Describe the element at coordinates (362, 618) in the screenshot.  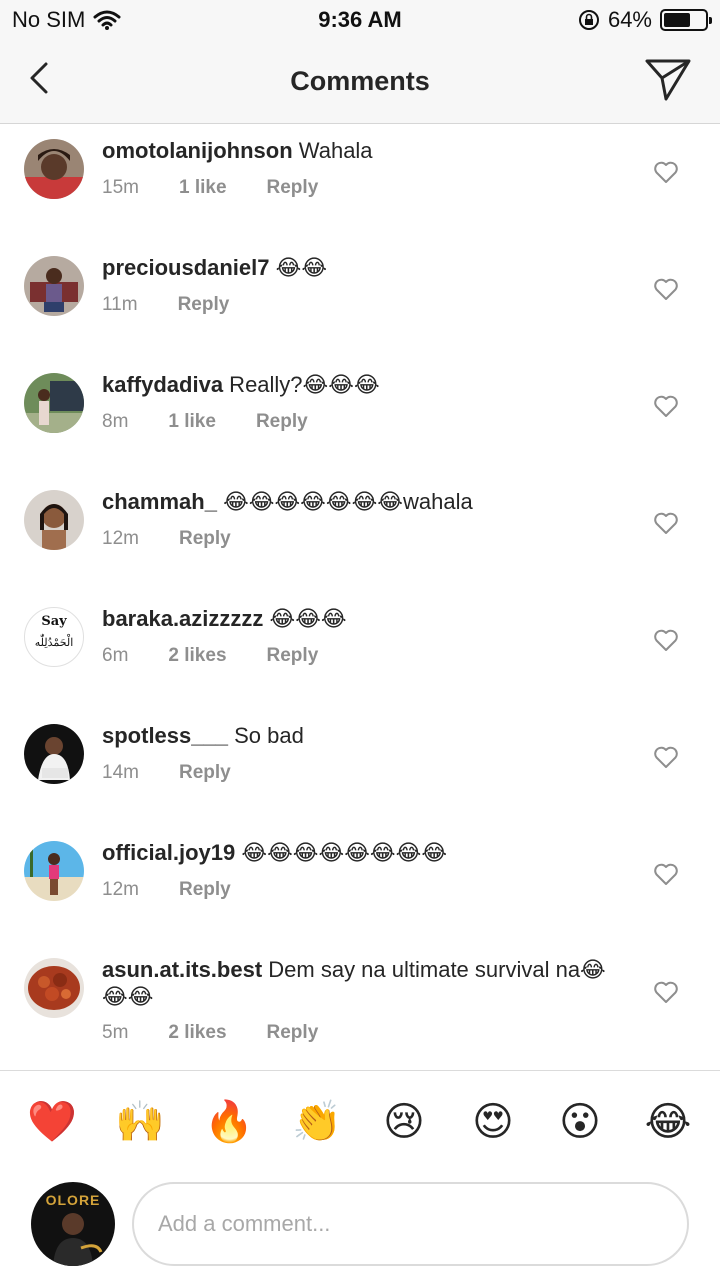
I see `comment-text: baraka.azizzzzz 😂😂😂` at that location.